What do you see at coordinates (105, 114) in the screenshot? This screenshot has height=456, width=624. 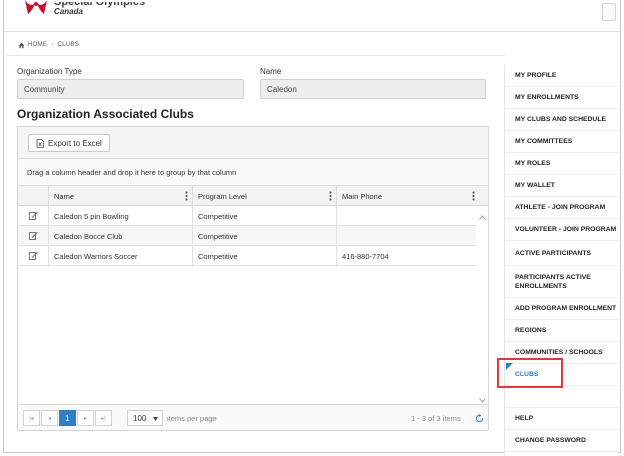 I see `section-title: Organization Associated Clubs` at bounding box center [105, 114].